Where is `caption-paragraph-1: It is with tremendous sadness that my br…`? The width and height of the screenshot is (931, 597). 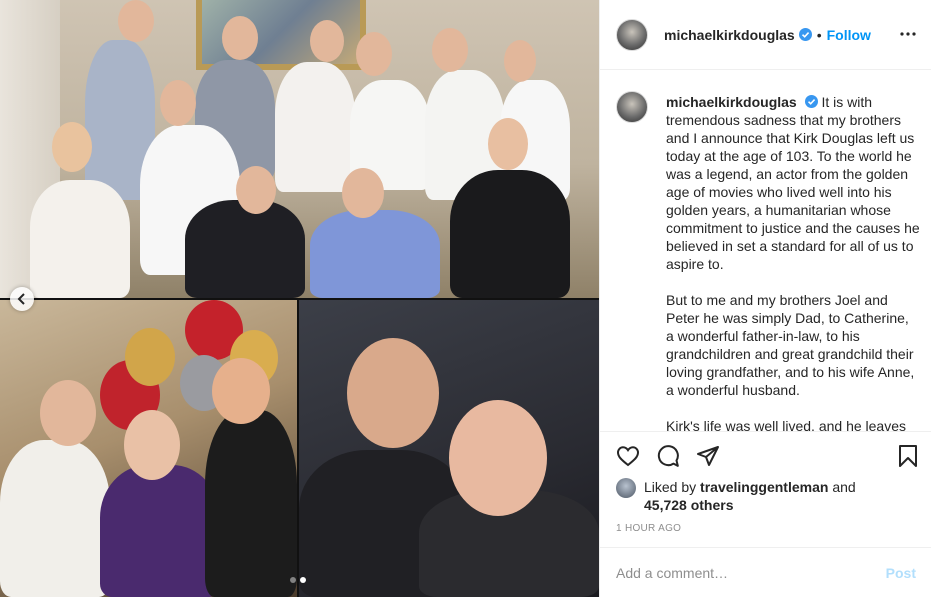 caption-paragraph-1: It is with tremendous sadness that my br… is located at coordinates (793, 183).